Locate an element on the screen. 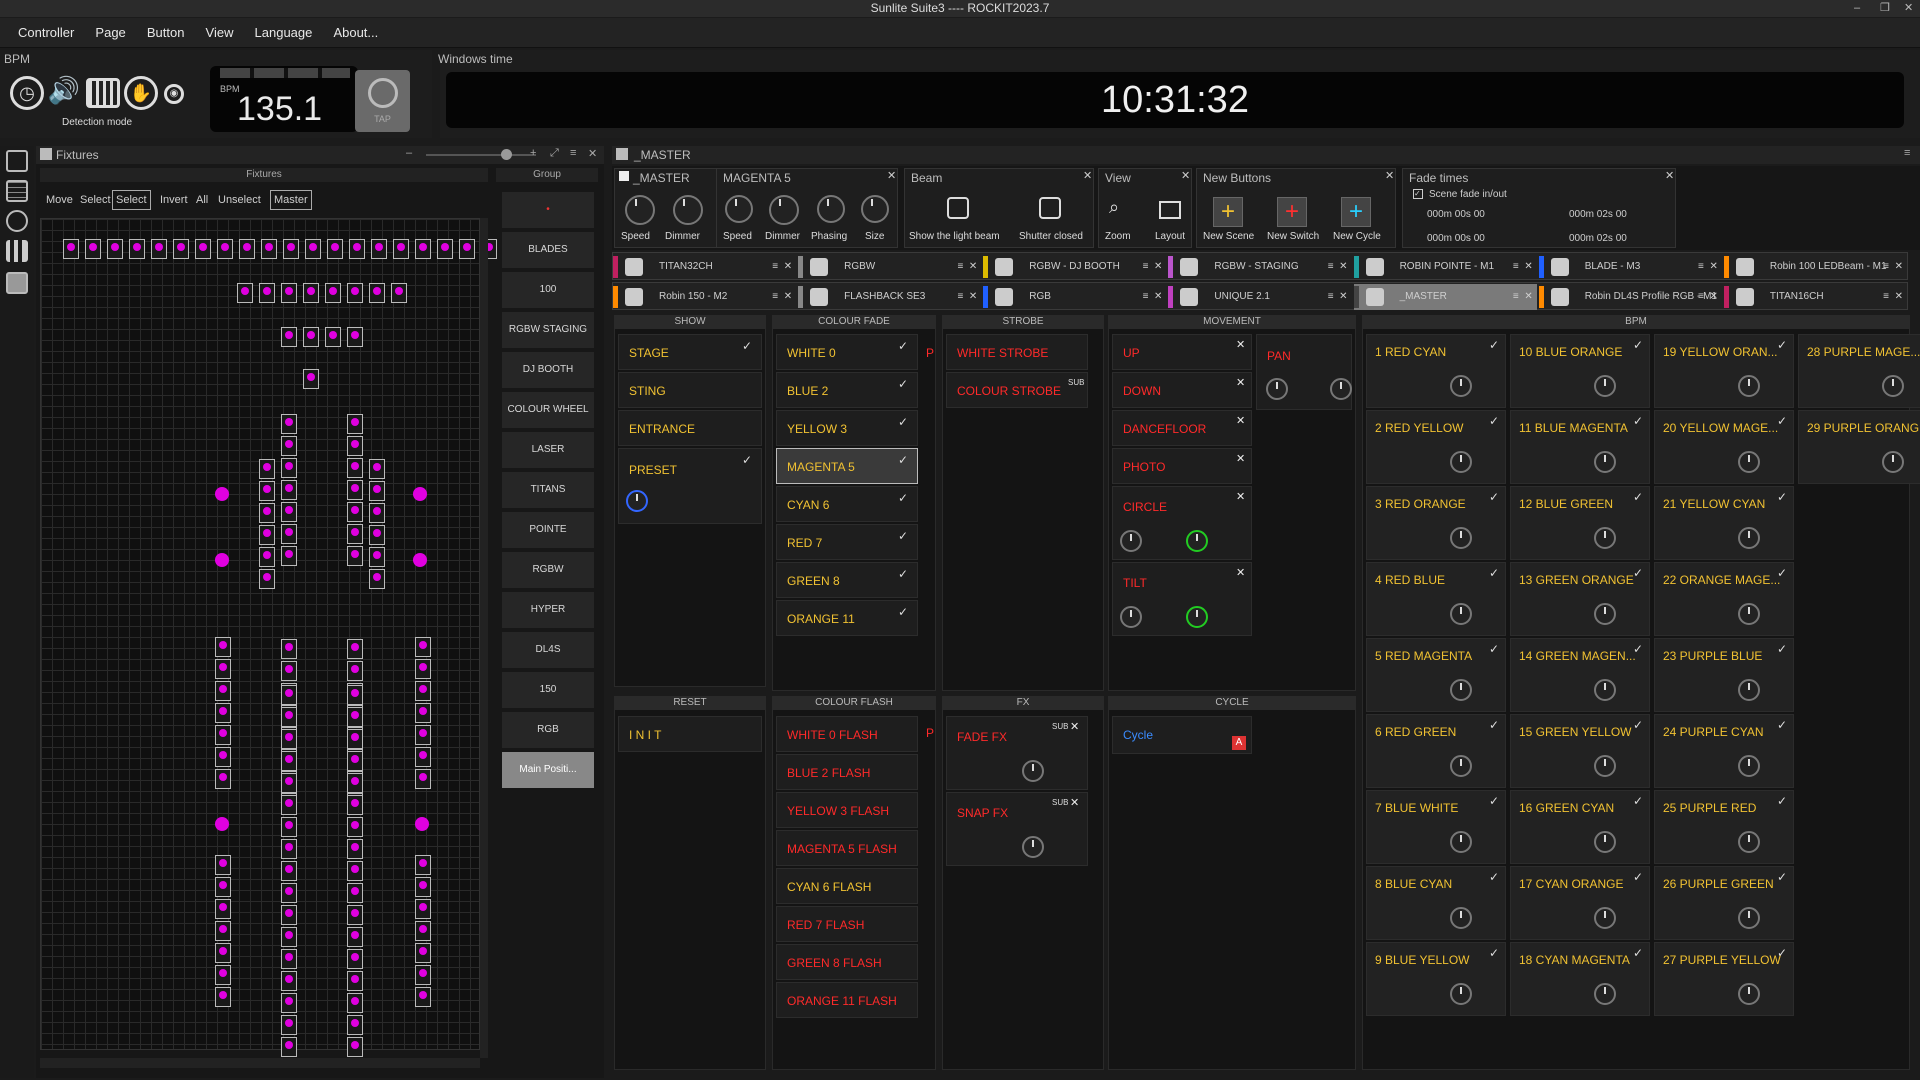 The image size is (1920, 1080). fx-knob is located at coordinates (1033, 771).